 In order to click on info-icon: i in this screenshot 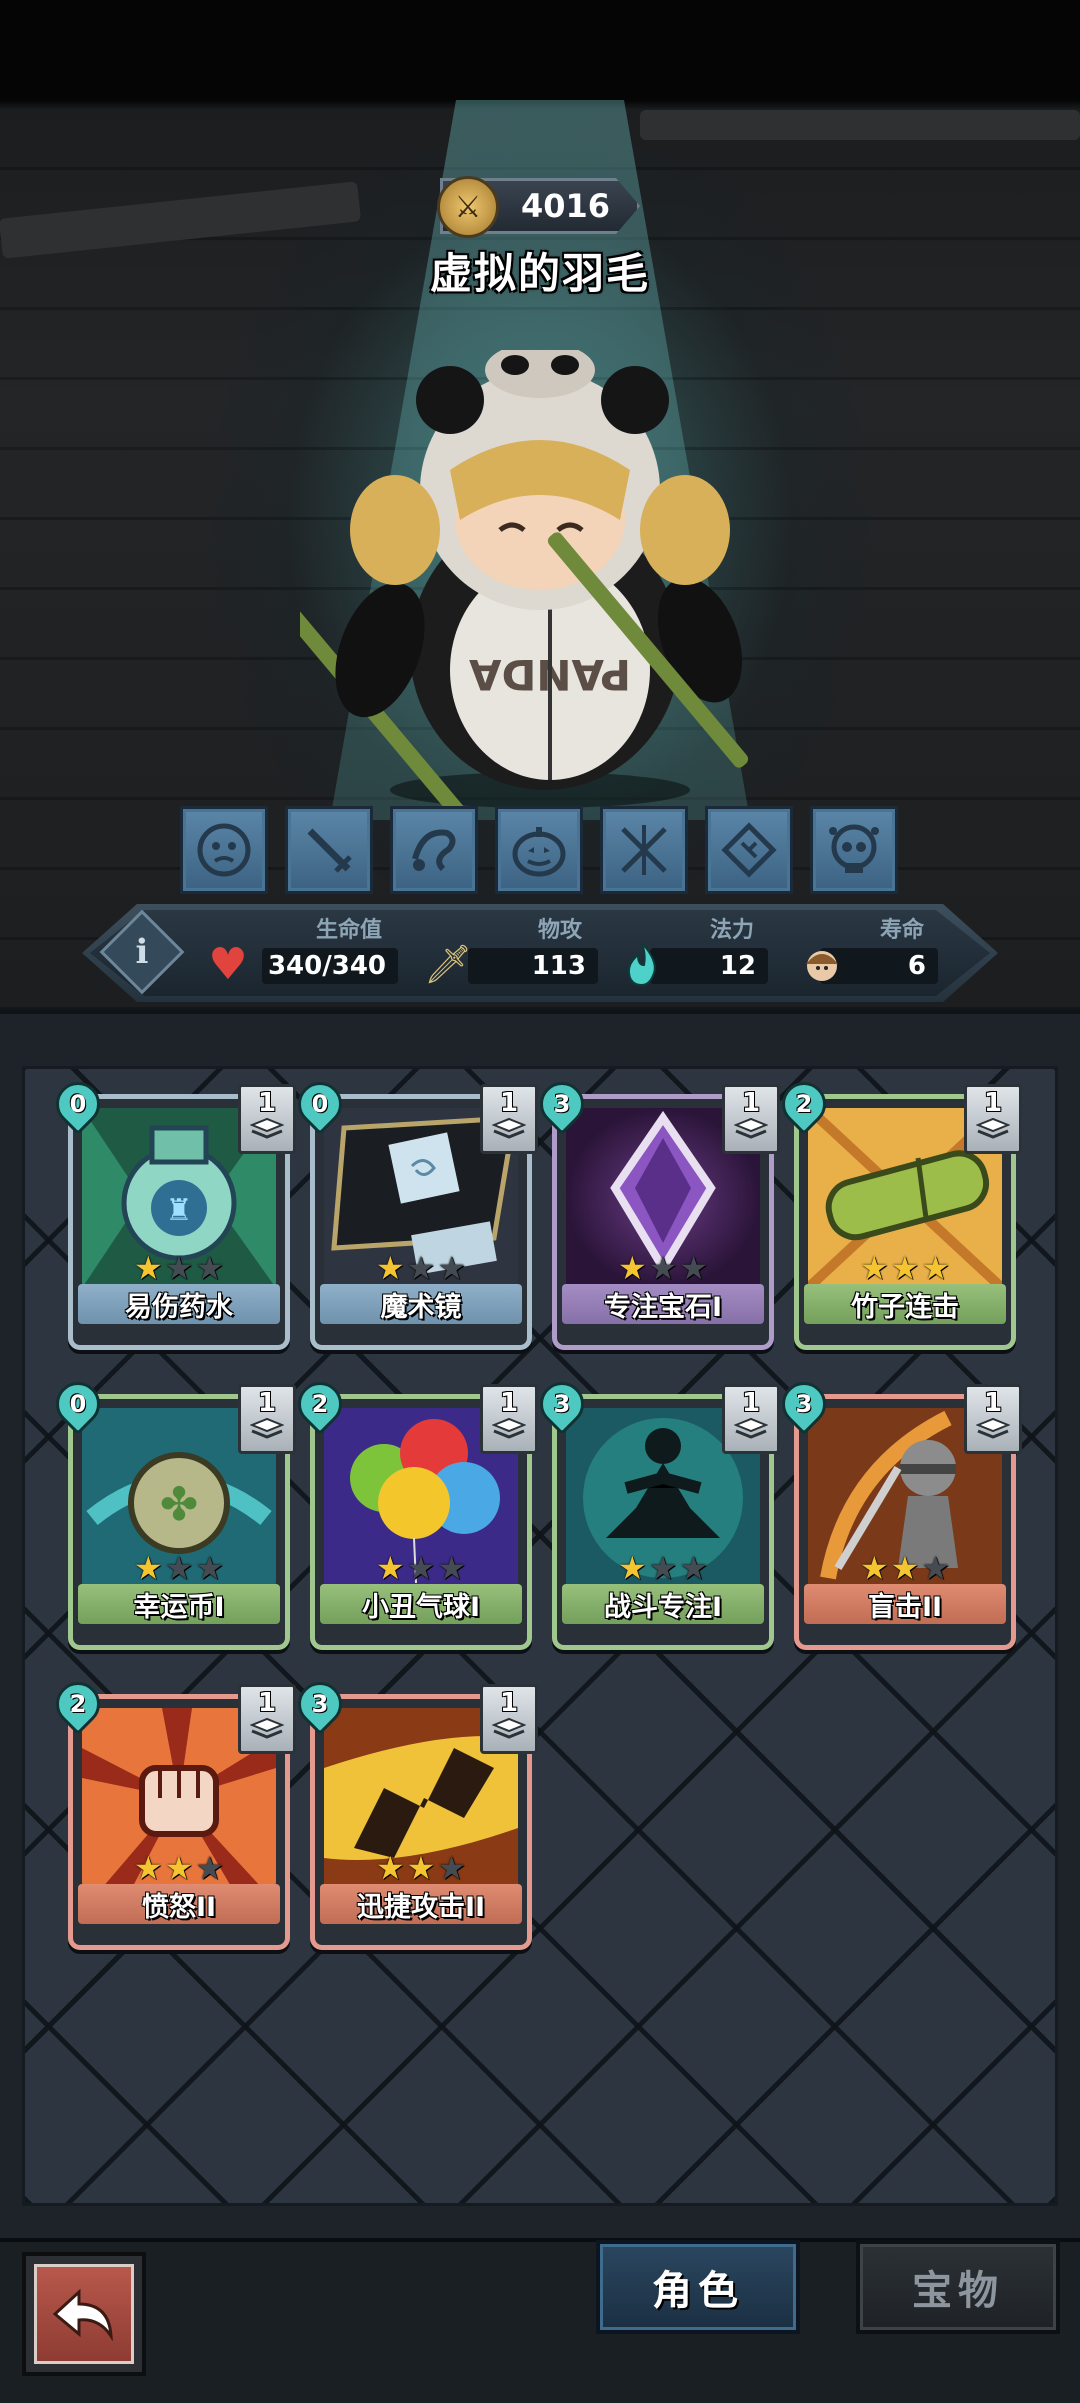, I will do `click(142, 952)`.